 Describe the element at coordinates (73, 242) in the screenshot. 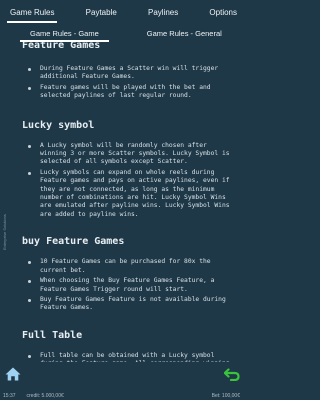

I see `section-title: buy Feature Games` at that location.